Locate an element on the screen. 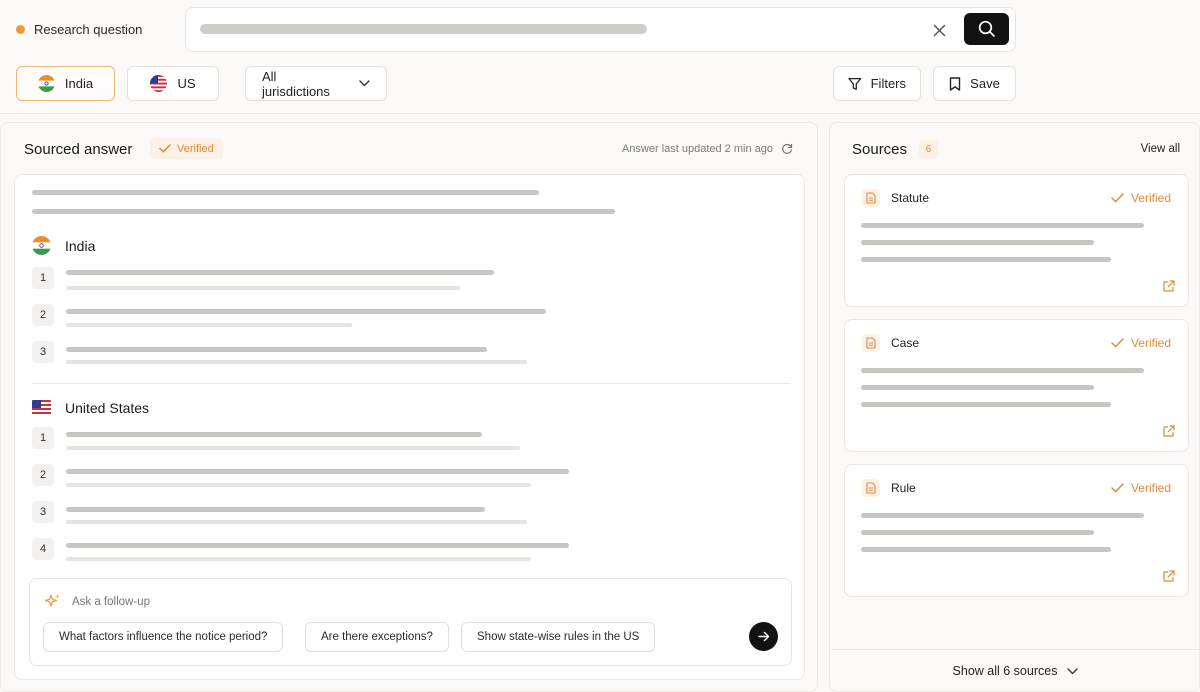 Image resolution: width=1200 pixels, height=692 pixels. answer-updated-status: Answer last updated 2 min ago is located at coordinates (707, 149).